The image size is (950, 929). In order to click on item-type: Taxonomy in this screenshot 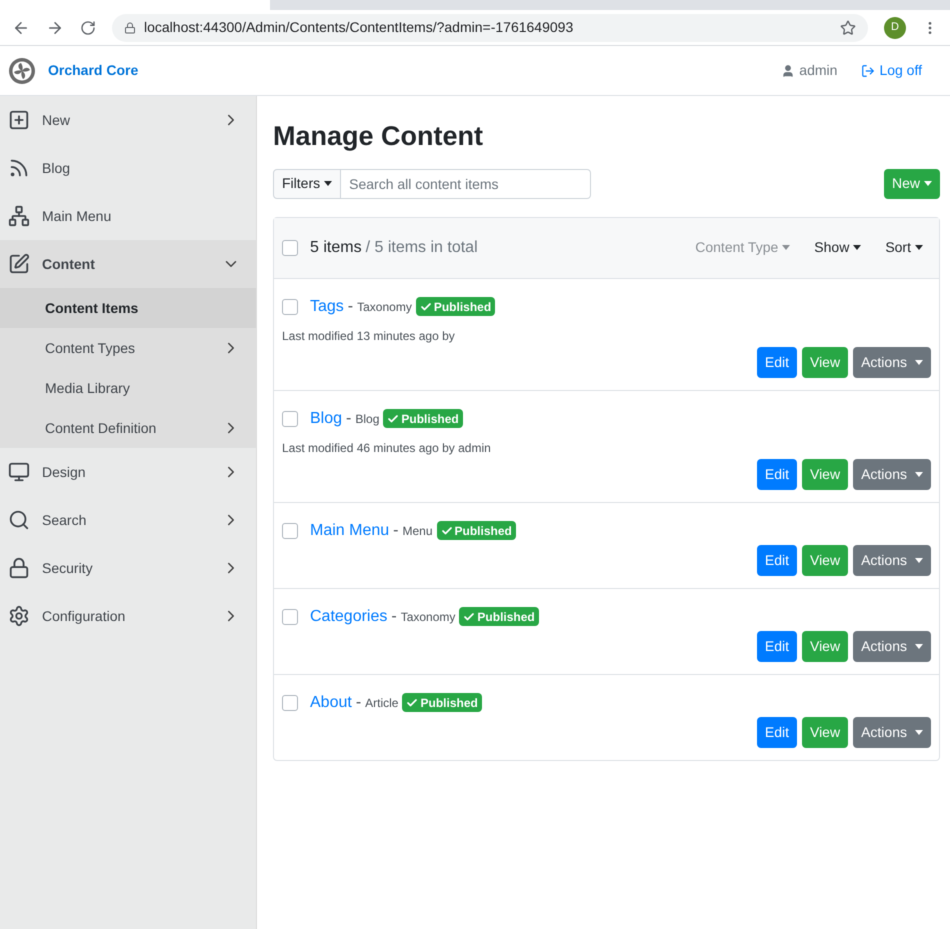, I will do `click(428, 617)`.